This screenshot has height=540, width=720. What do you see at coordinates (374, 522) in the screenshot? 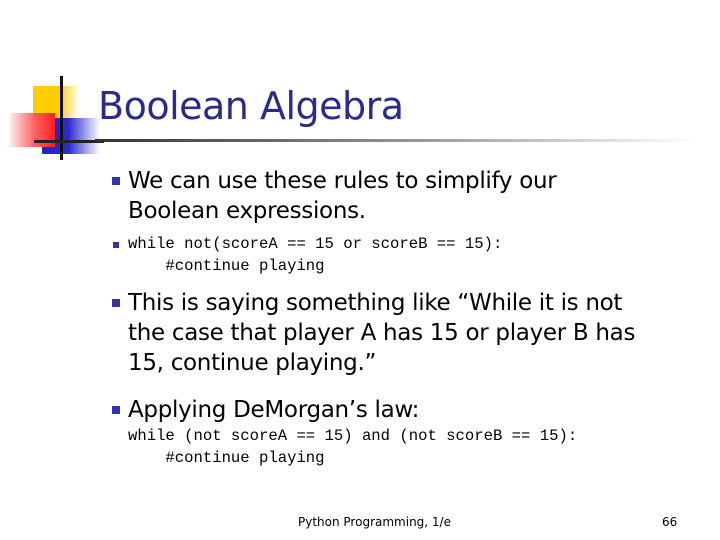
I see `footer-text: Python Programming, 1/e` at bounding box center [374, 522].